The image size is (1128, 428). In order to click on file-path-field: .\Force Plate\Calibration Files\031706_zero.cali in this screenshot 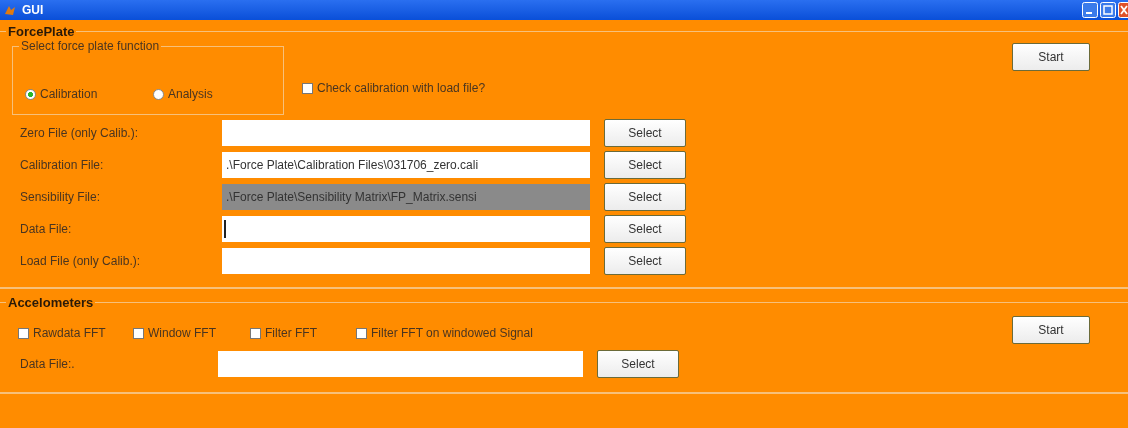, I will do `click(406, 165)`.